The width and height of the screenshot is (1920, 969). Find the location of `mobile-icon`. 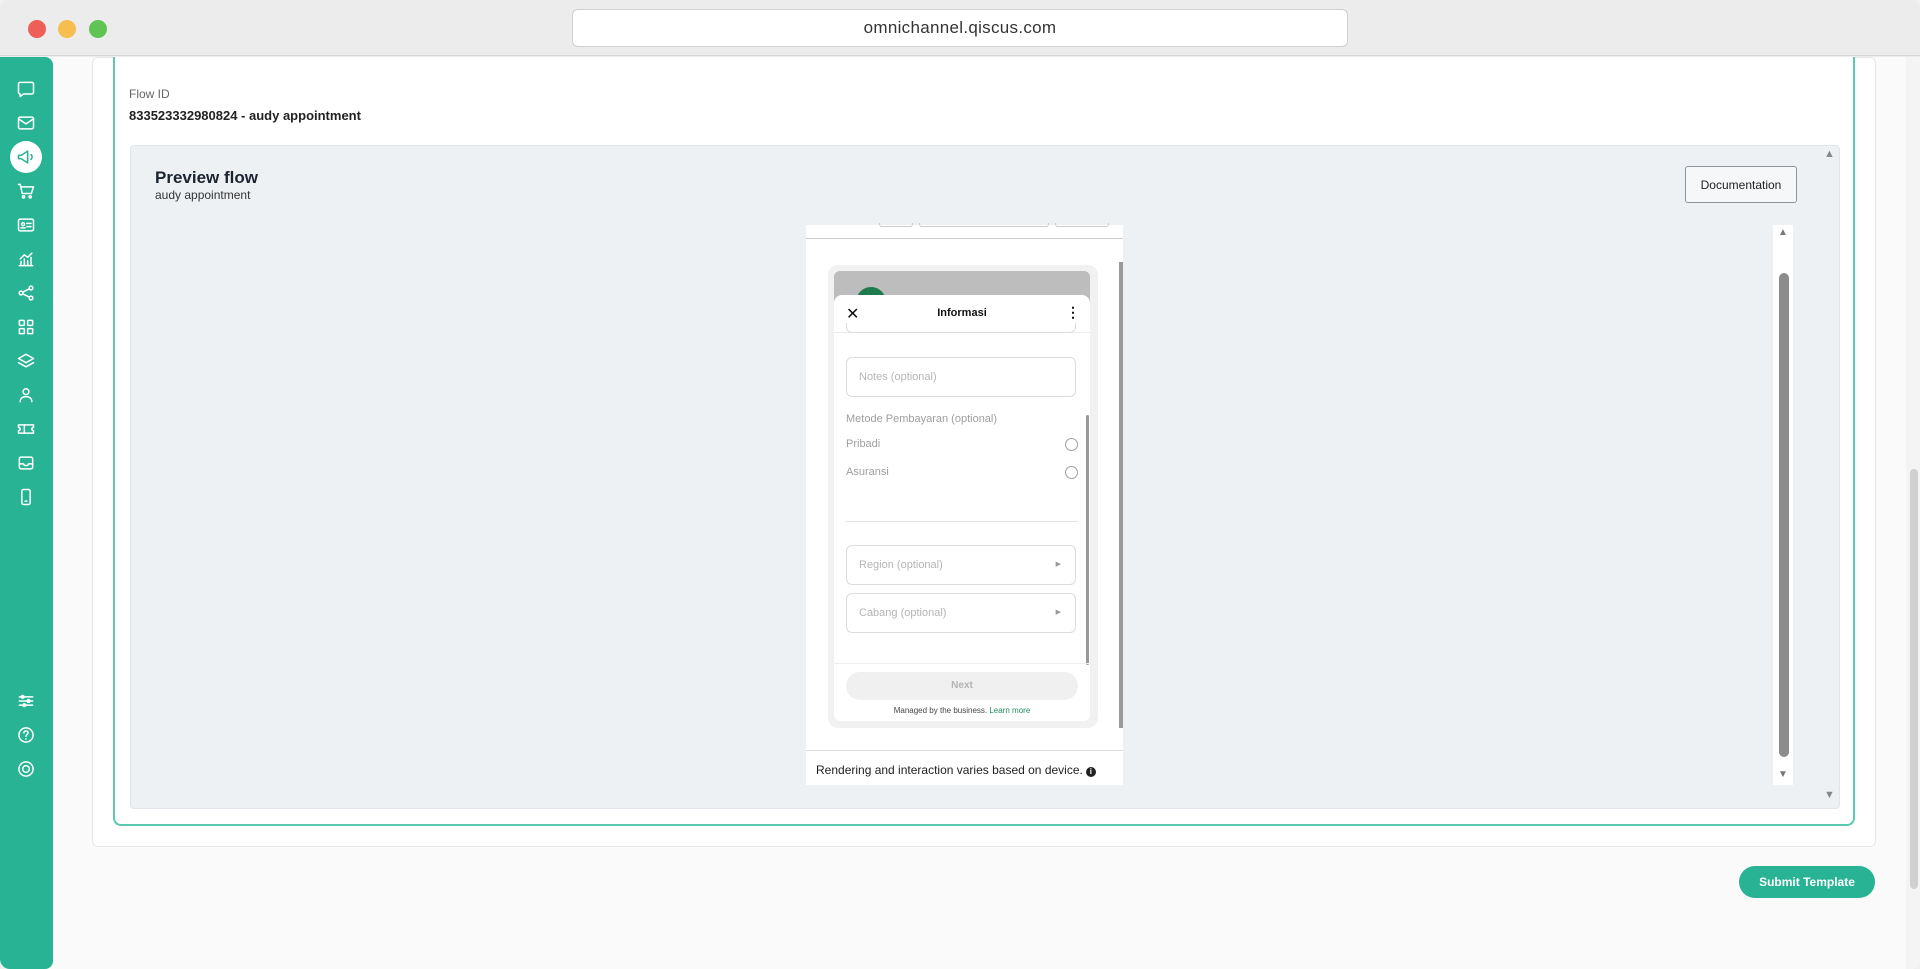

mobile-icon is located at coordinates (26, 497).